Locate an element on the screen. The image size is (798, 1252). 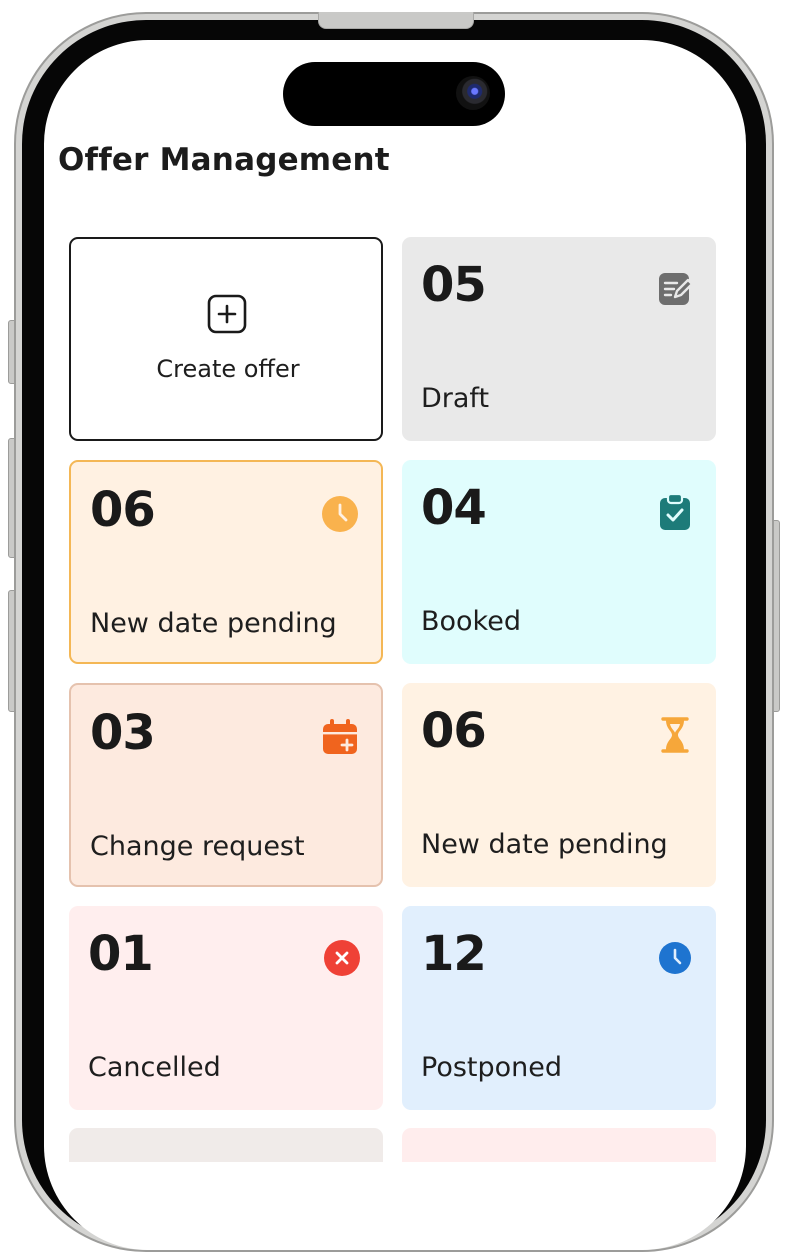
status-label: Postponed is located at coordinates (492, 1067).